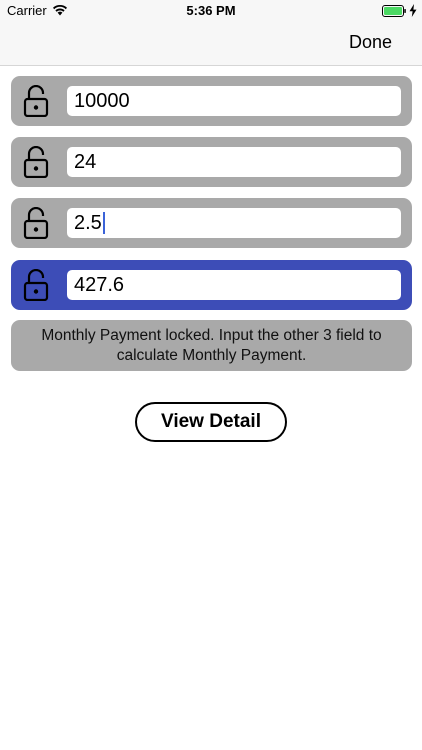 Image resolution: width=422 pixels, height=750 pixels. What do you see at coordinates (234, 223) in the screenshot?
I see `interest-rate-input: 2.5` at bounding box center [234, 223].